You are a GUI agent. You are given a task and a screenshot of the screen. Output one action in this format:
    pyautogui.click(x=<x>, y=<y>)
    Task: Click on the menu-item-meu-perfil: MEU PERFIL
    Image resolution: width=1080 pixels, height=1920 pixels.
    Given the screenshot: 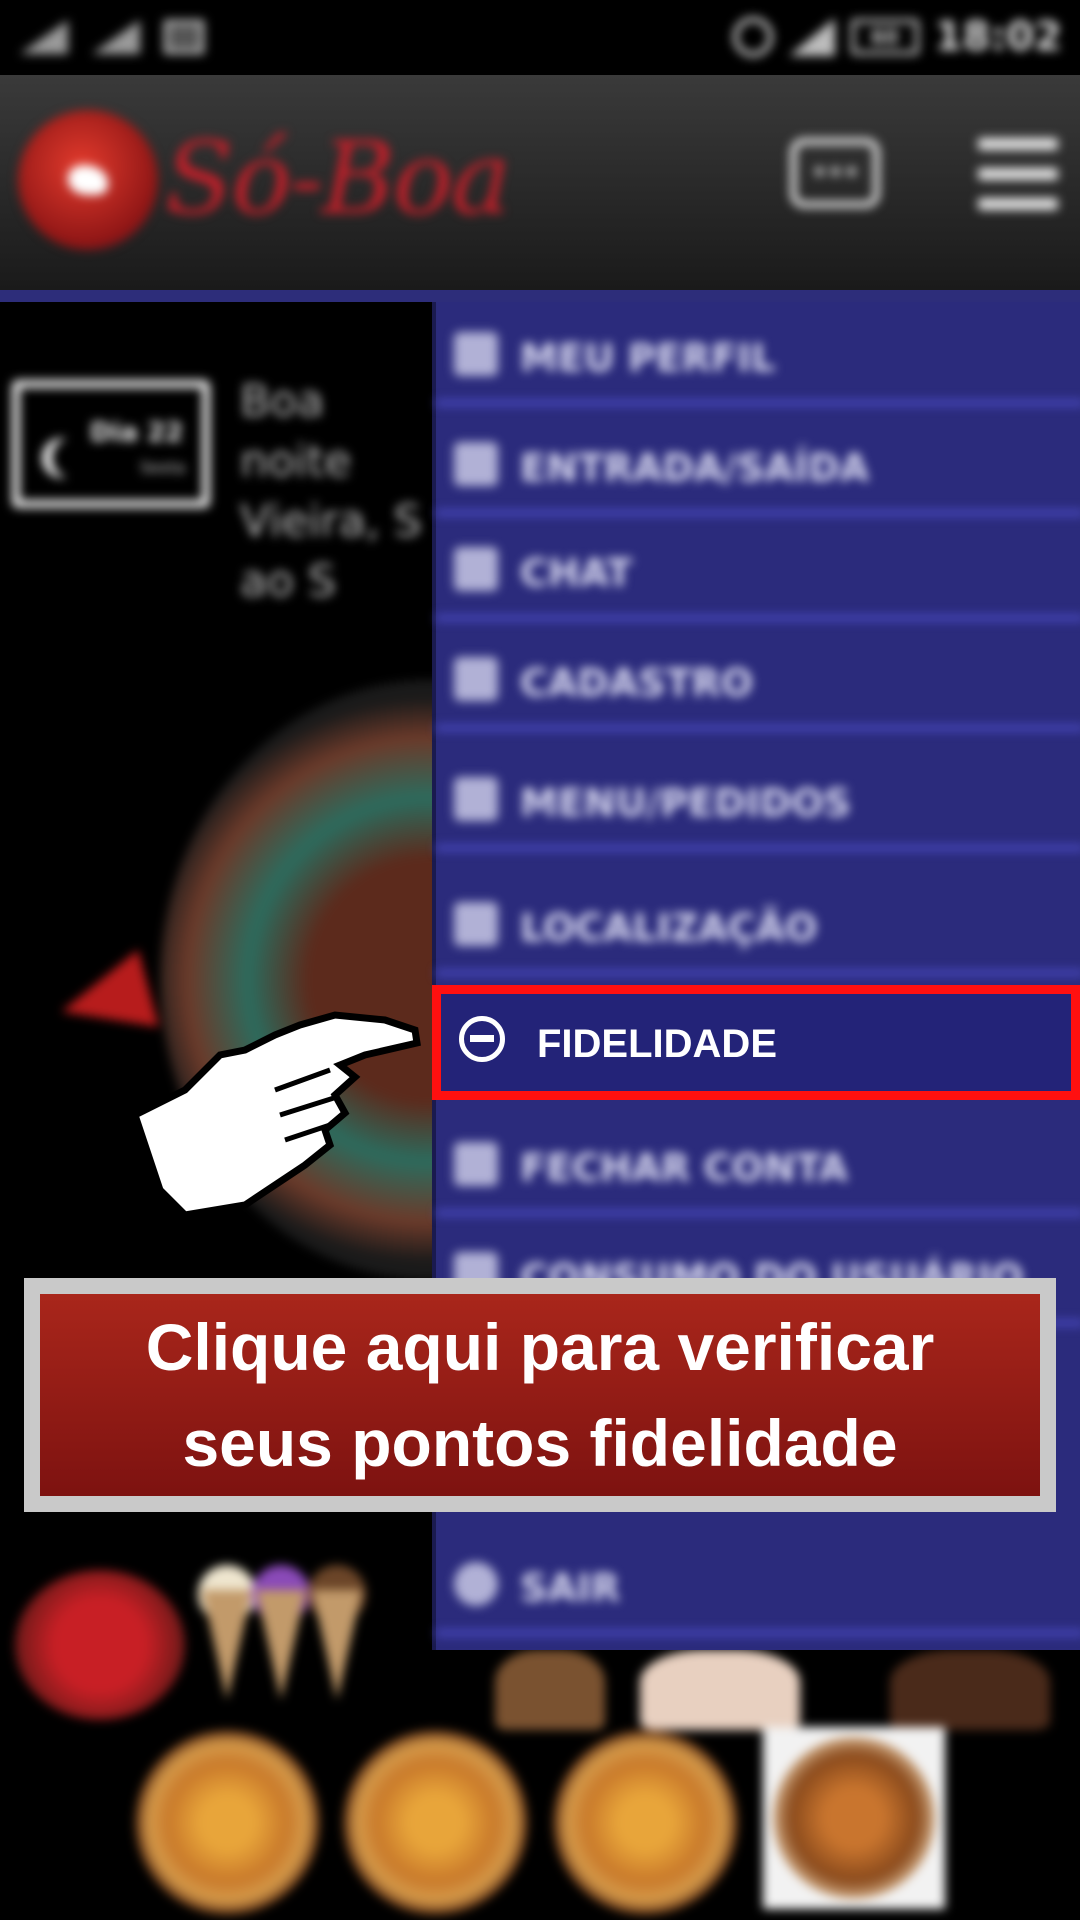 What is the action you would take?
    pyautogui.click(x=758, y=354)
    